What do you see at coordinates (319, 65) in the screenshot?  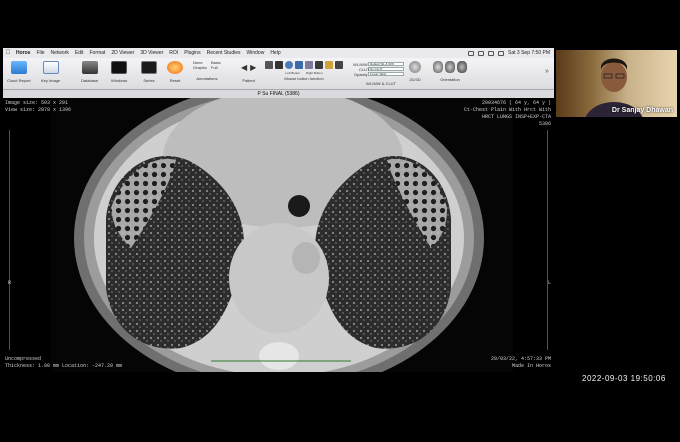 I see `length-tool-icon` at bounding box center [319, 65].